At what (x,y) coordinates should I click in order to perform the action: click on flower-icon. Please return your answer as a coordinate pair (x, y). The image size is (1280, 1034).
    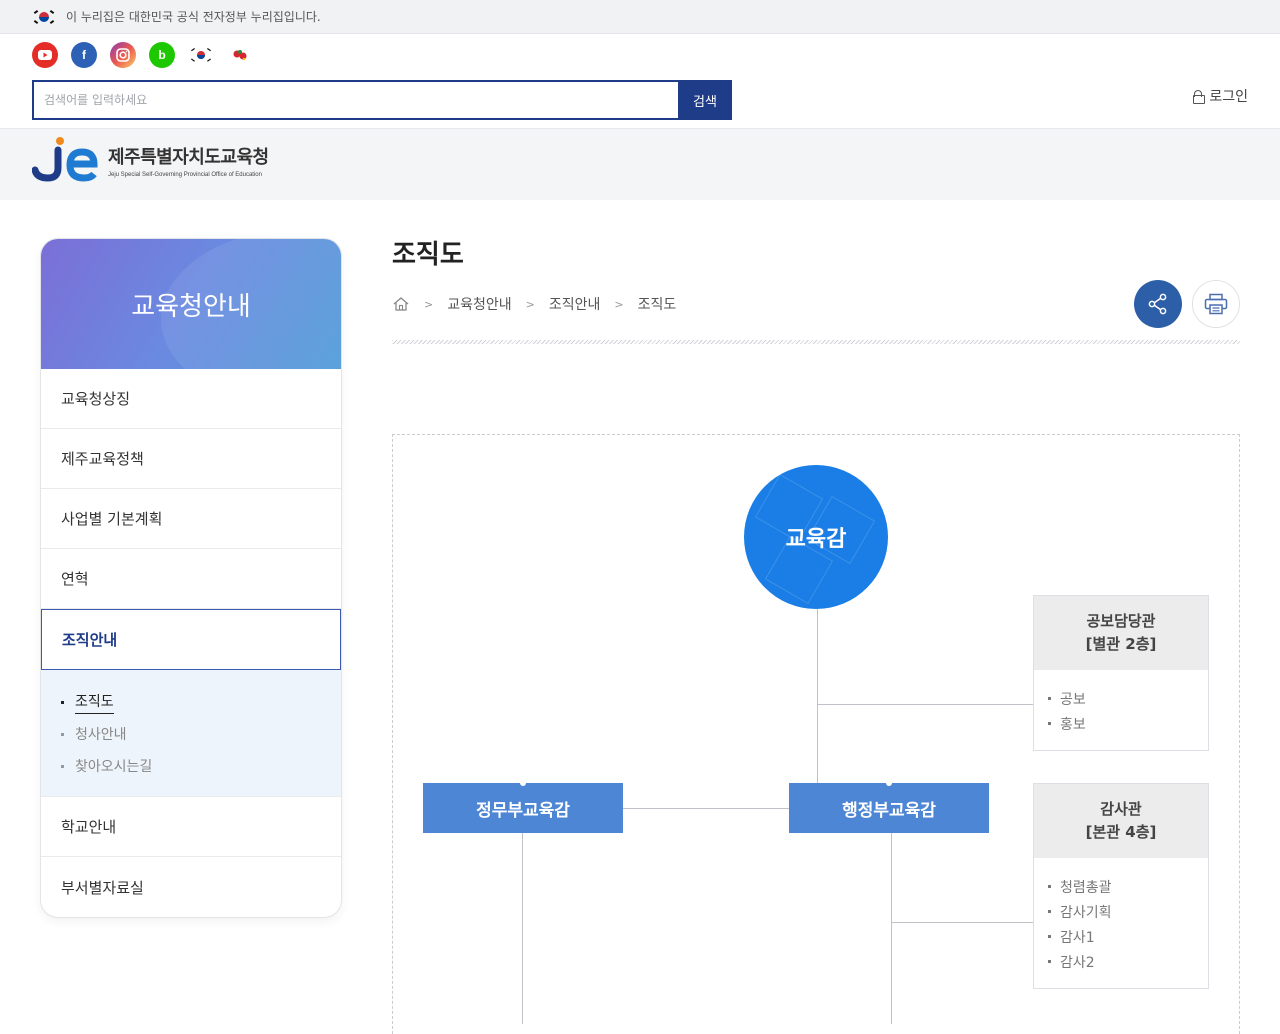
    Looking at the image, I should click on (240, 55).